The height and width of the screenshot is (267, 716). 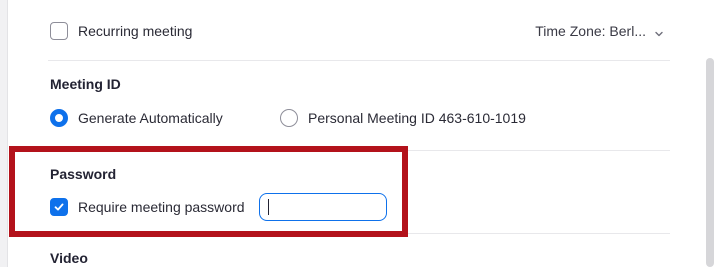 What do you see at coordinates (289, 118) in the screenshot?
I see `personal-meeting-id-radio` at bounding box center [289, 118].